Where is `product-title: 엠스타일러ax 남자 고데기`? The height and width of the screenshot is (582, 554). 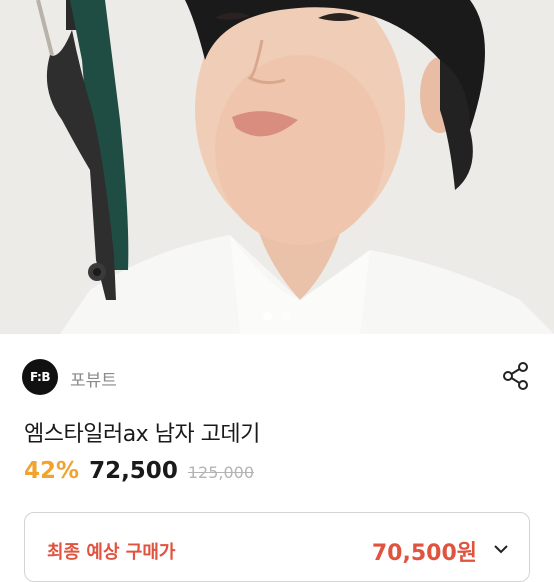 product-title: 엠스타일러ax 남자 고데기 is located at coordinates (142, 434).